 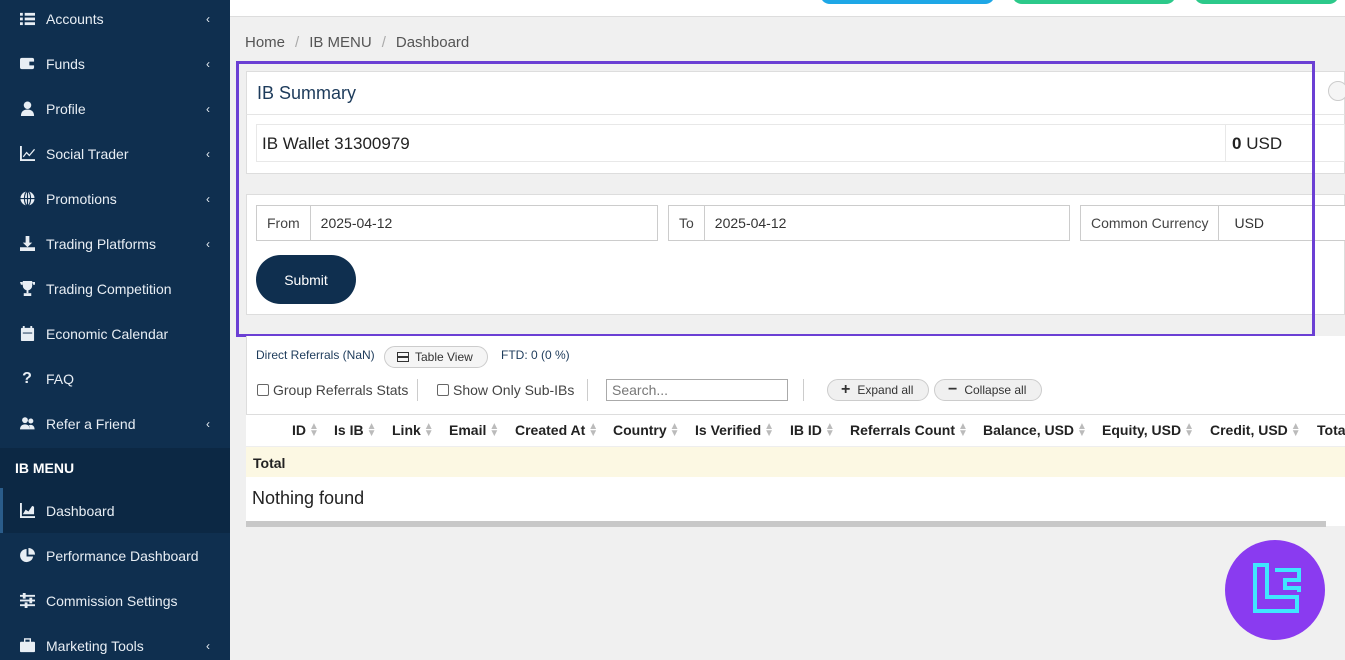 I want to click on total-label: Total, so click(x=269, y=463).